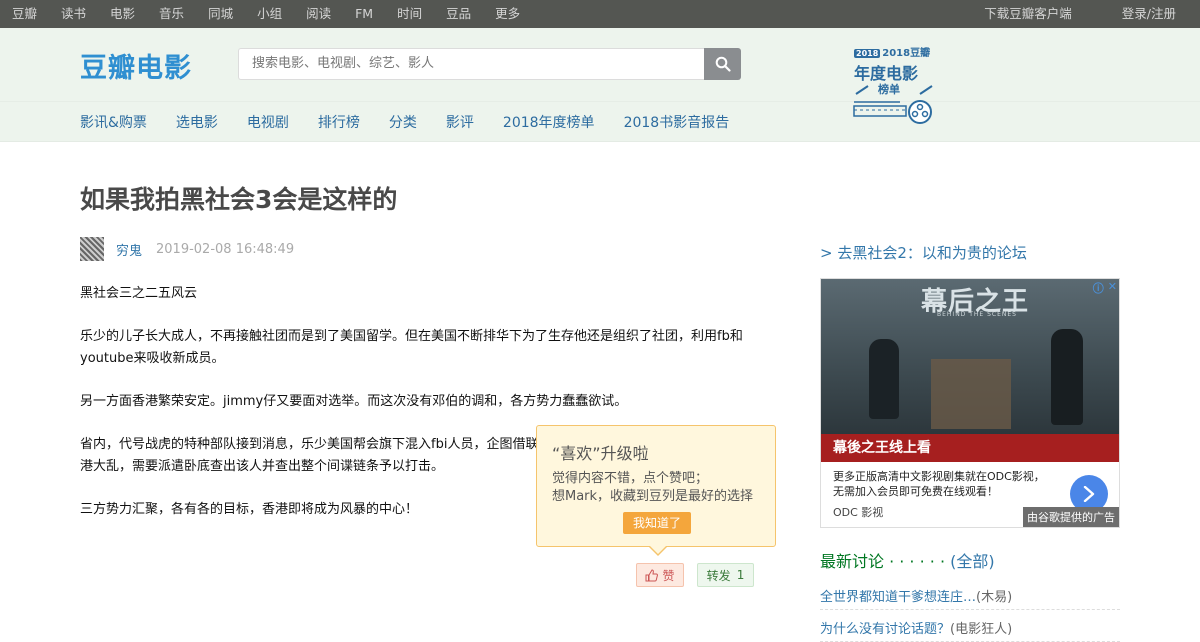 The width and height of the screenshot is (1200, 642). I want to click on author-link: 穷鬼, so click(129, 249).